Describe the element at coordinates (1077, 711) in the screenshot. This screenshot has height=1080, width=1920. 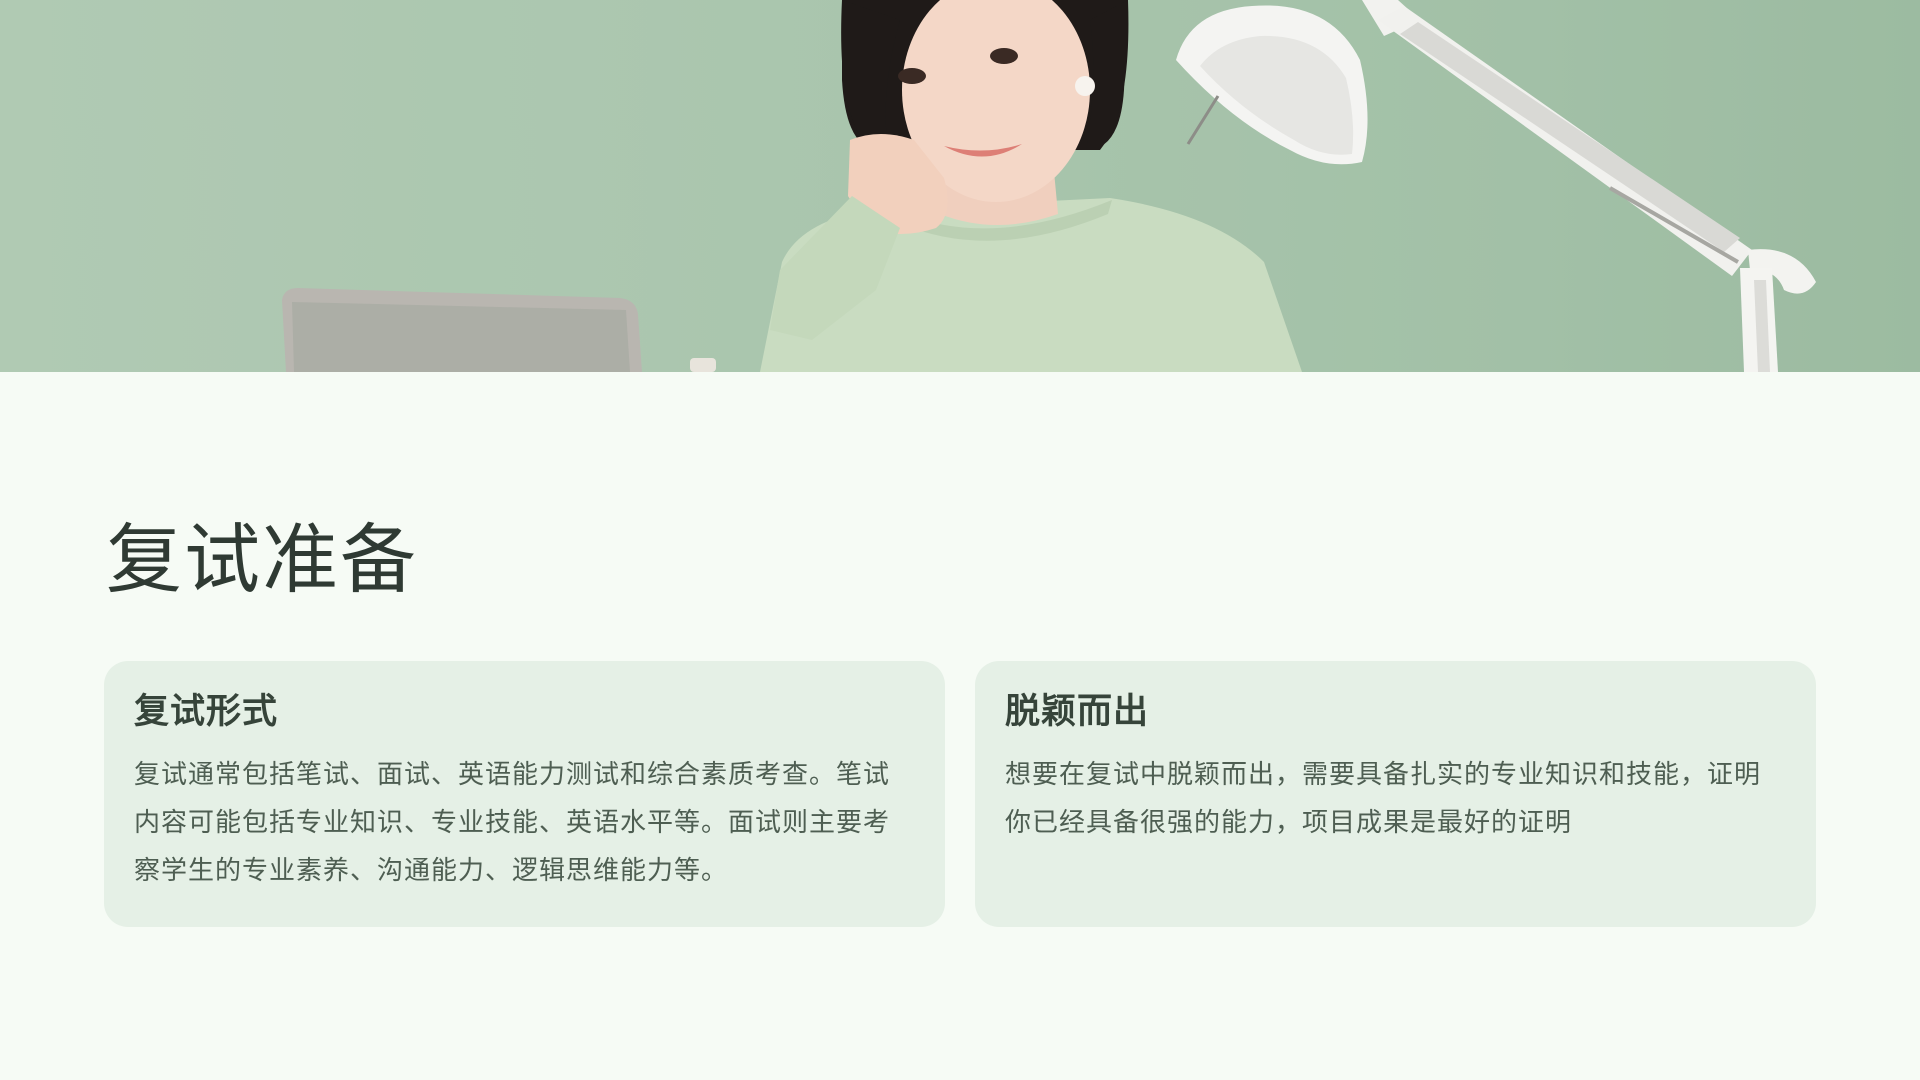
I see `card-title-stand-out: 脱颖而出` at that location.